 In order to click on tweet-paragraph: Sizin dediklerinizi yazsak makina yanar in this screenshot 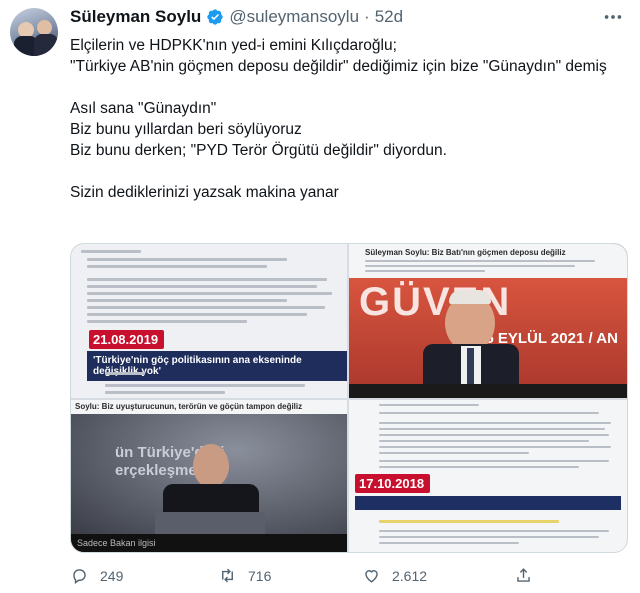, I will do `click(204, 192)`.